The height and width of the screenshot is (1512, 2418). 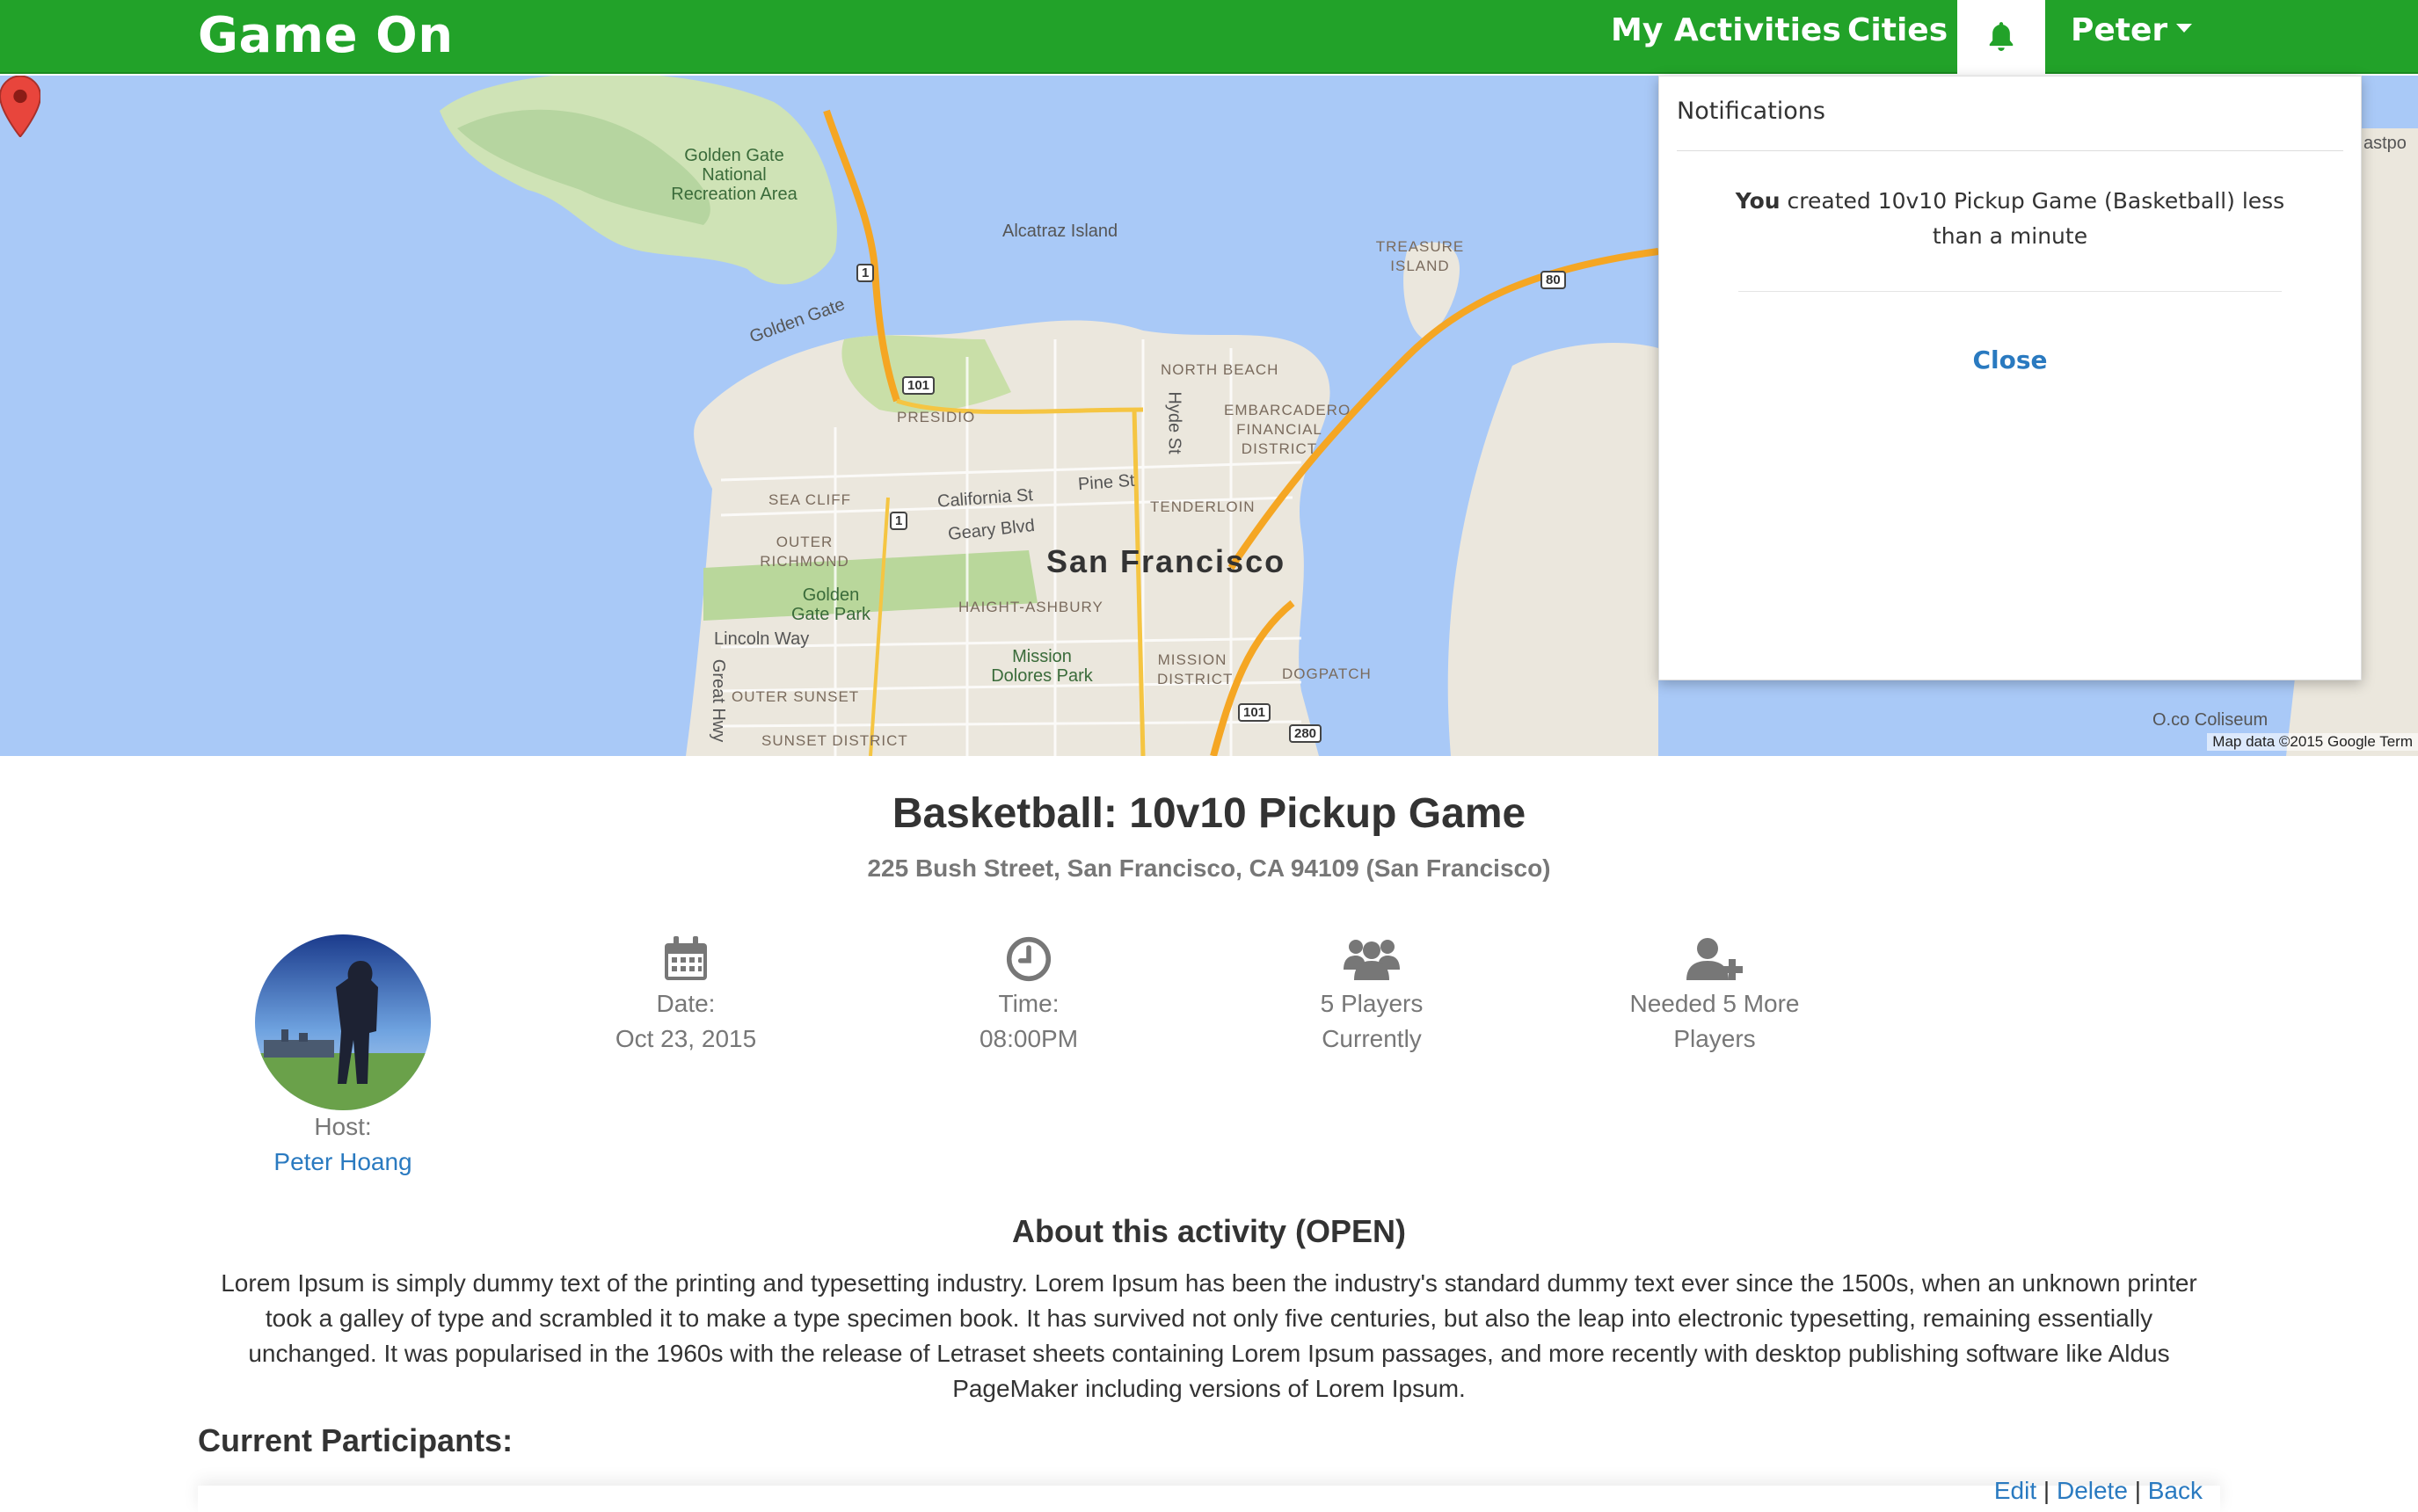 I want to click on map-label-haight-ashbury: HAIGHT-ASHBURY, so click(x=1030, y=607).